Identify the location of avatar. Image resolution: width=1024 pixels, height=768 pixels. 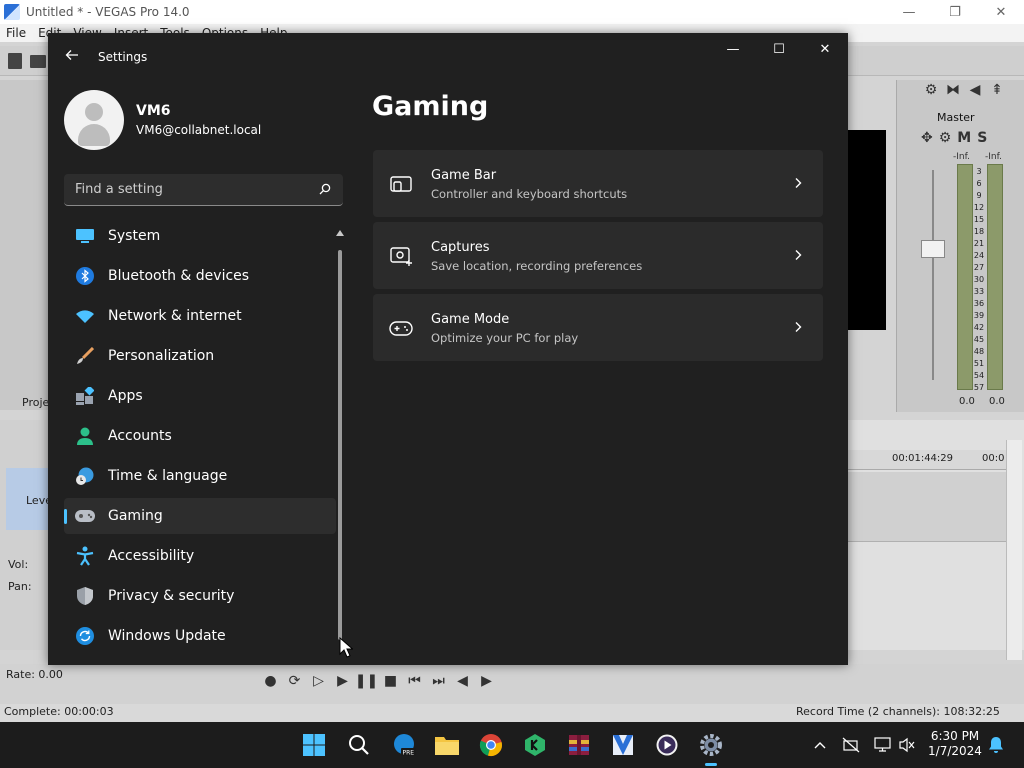
(94, 120).